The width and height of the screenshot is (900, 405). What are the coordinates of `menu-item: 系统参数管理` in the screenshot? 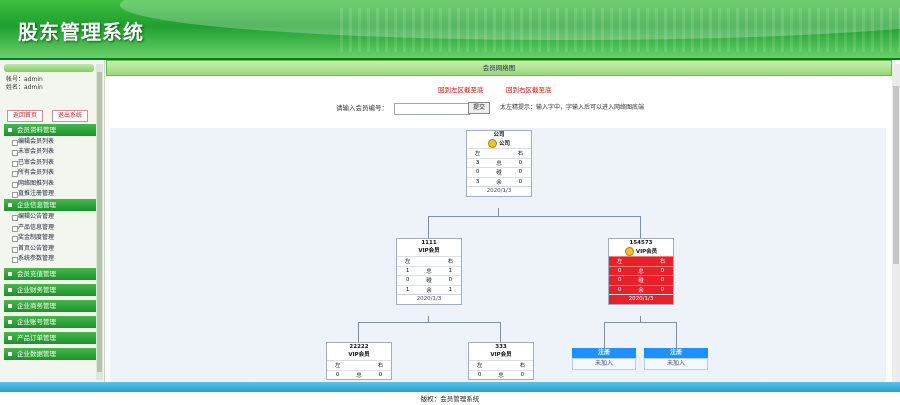 It's located at (50, 259).